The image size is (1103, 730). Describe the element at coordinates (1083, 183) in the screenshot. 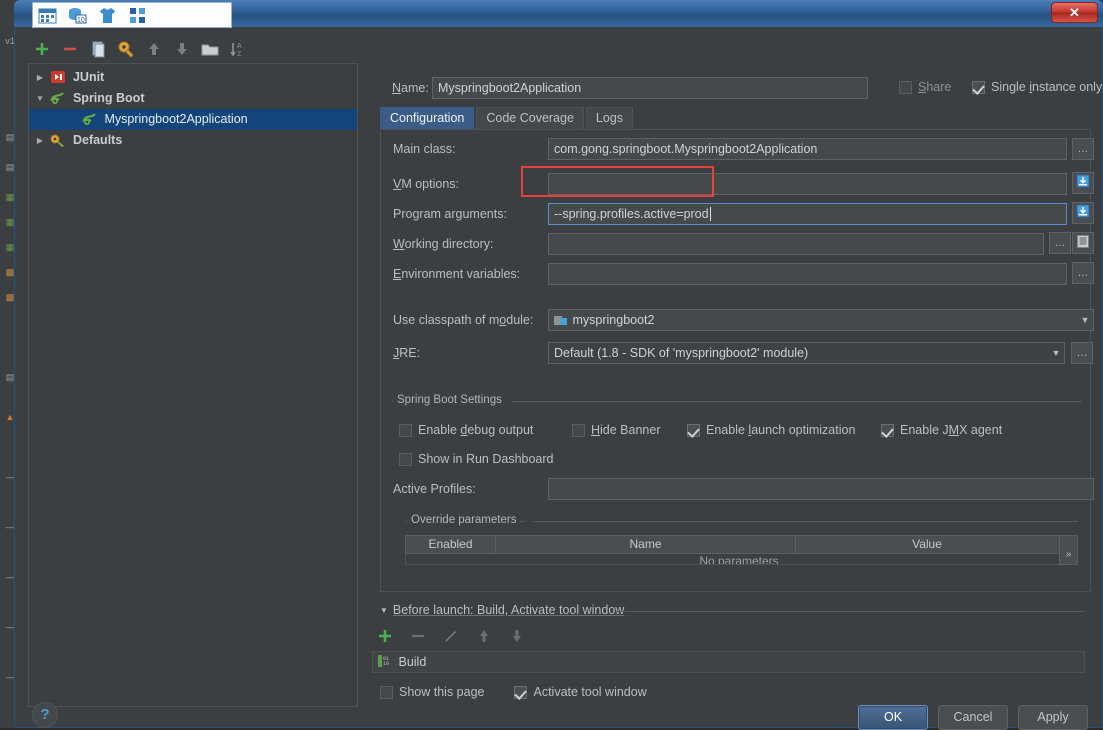

I see `vm-options-expand-button` at that location.